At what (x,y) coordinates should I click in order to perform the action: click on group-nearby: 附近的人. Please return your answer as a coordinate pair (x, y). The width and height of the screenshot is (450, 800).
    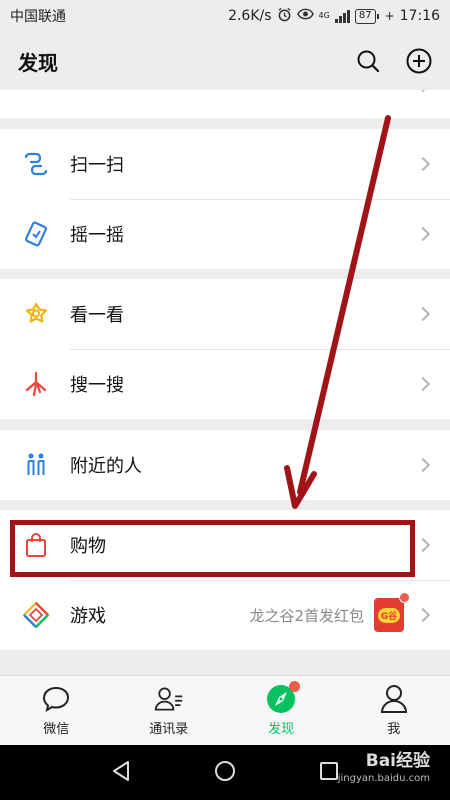
    Looking at the image, I should click on (225, 465).